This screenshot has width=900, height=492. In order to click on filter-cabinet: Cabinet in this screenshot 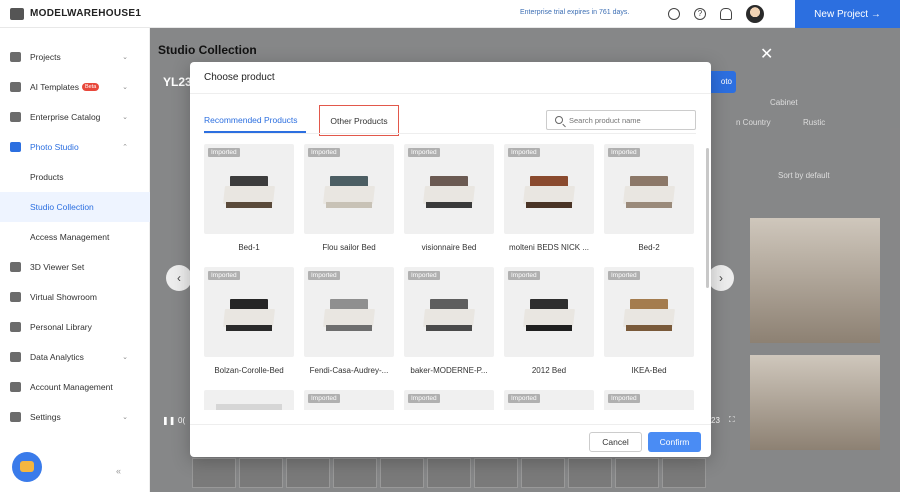, I will do `click(784, 102)`.